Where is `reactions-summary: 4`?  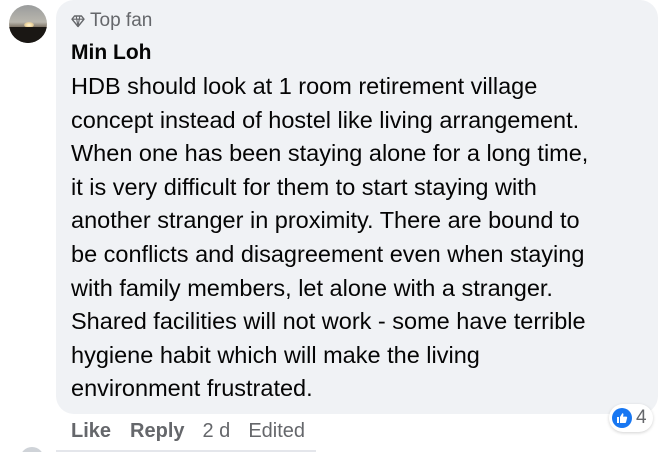 reactions-summary: 4 is located at coordinates (631, 418).